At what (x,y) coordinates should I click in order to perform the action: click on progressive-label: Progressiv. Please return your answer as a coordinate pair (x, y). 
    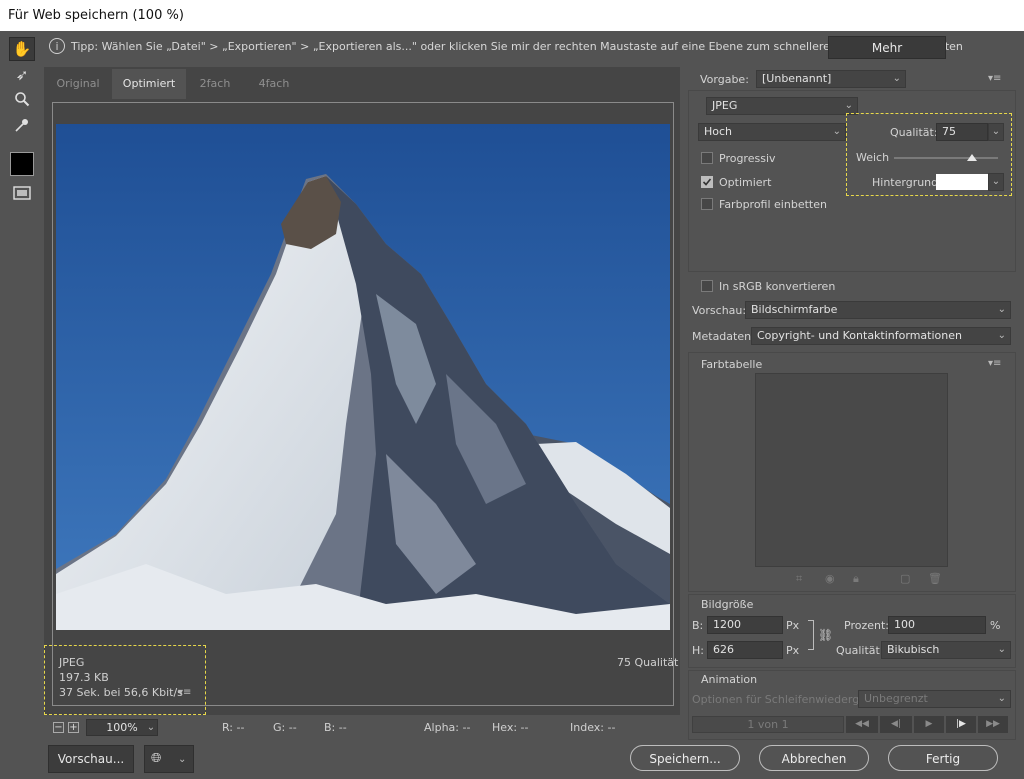
    Looking at the image, I should click on (747, 158).